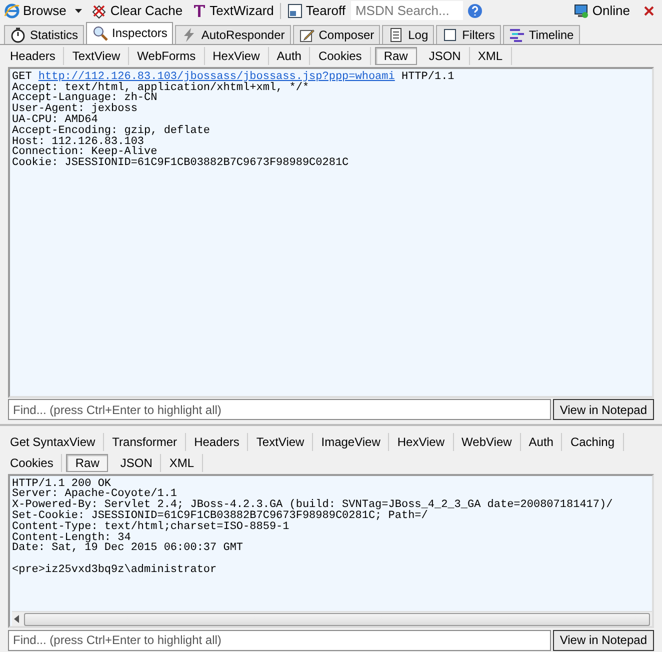  Describe the element at coordinates (145, 442) in the screenshot. I see `tab: Transformer` at that location.